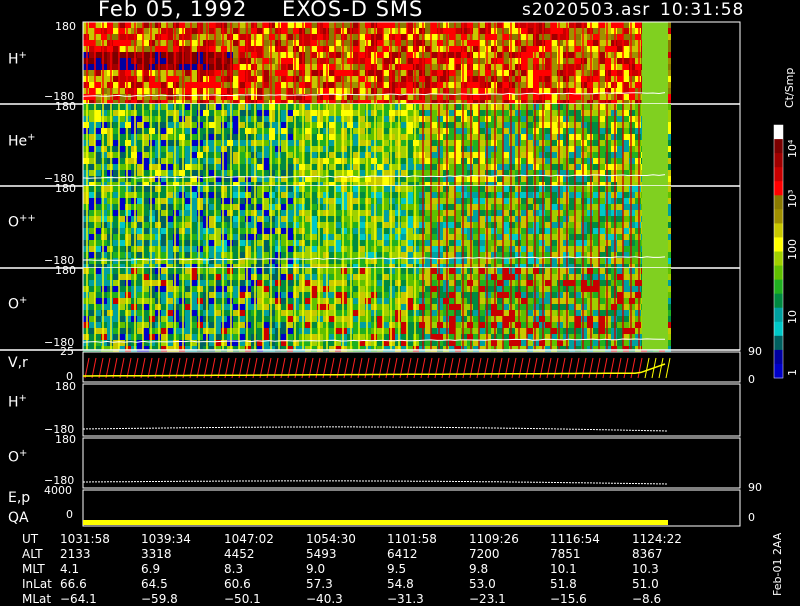  Describe the element at coordinates (777, 564) in the screenshot. I see `side-note: Feb-01 2AA` at that location.